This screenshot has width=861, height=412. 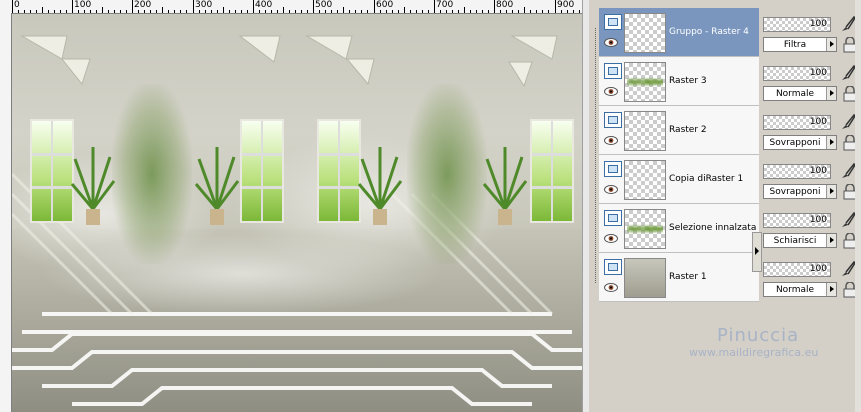 What do you see at coordinates (800, 44) in the screenshot?
I see `blend-mode-select: Filtra` at bounding box center [800, 44].